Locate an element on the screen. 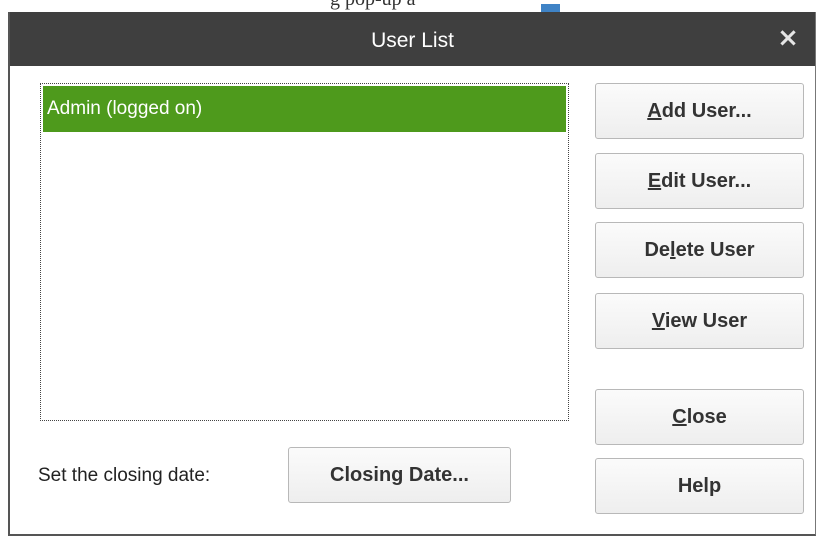 Image resolution: width=817 pixels, height=538 pixels. edit-user-mnemonic: E is located at coordinates (654, 181).